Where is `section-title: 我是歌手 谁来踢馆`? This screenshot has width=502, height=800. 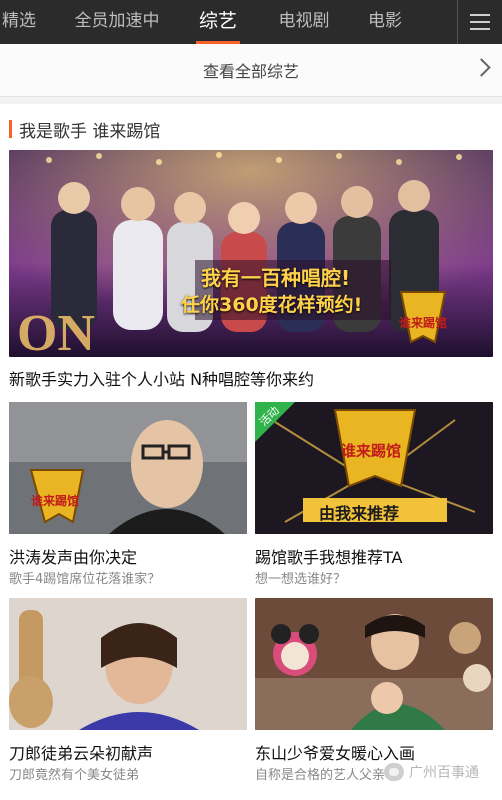
section-title: 我是歌手 谁来踢馆 is located at coordinates (90, 131).